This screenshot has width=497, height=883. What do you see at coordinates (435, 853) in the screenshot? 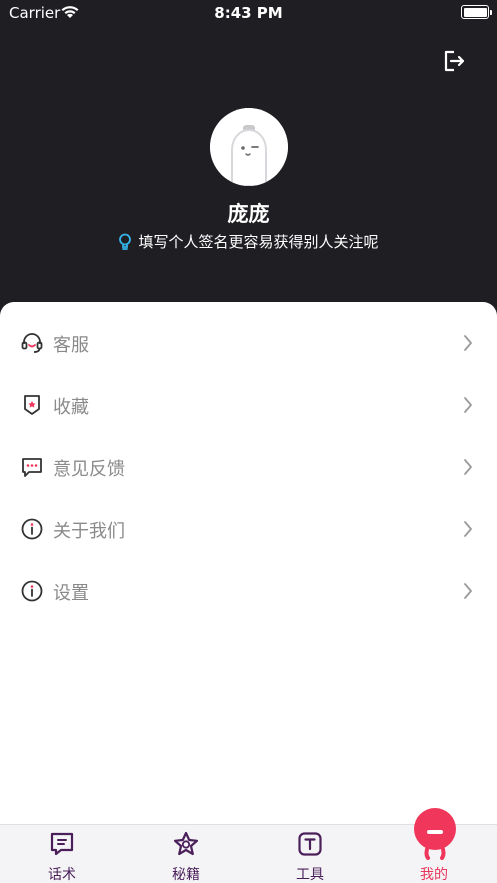
I see `mascot-legs-icon` at bounding box center [435, 853].